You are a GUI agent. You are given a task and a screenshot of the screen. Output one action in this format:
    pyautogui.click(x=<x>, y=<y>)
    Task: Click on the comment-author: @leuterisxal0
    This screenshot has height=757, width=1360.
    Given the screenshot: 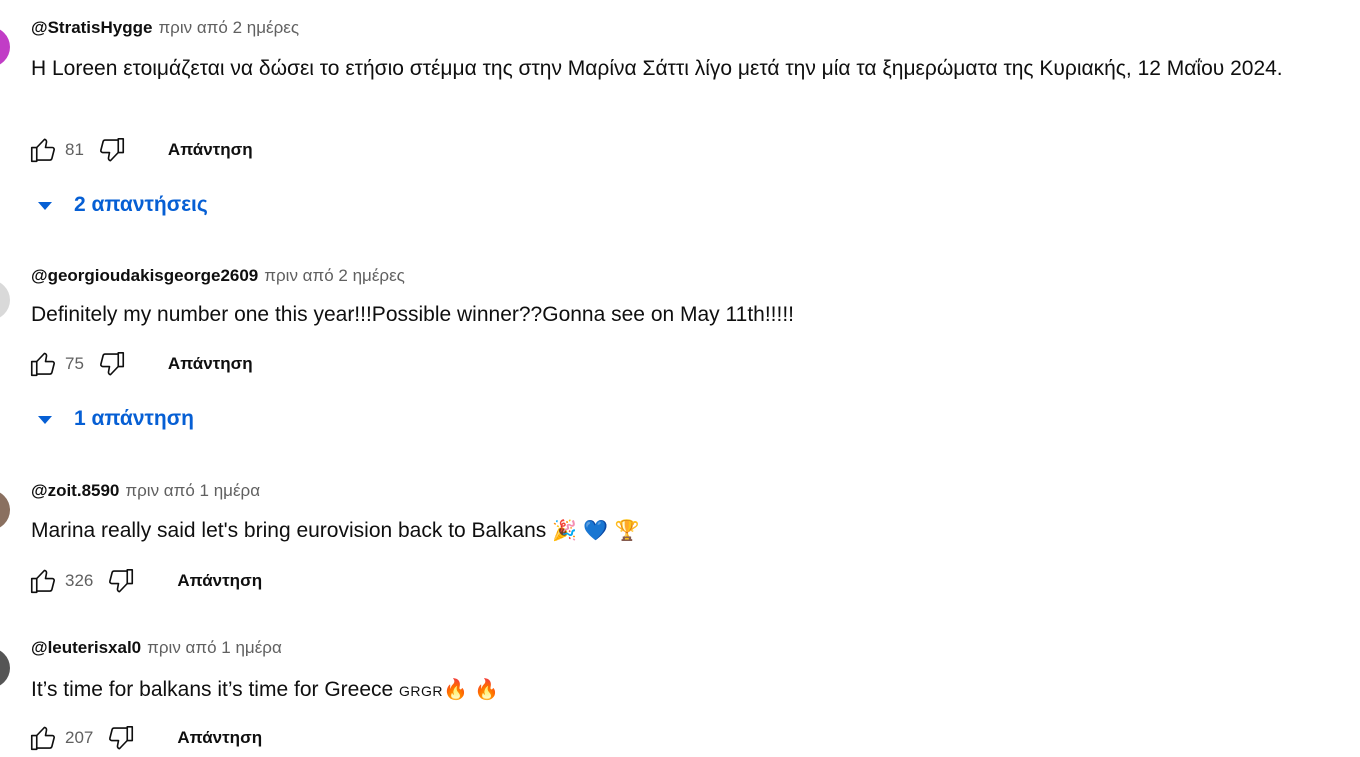 What is the action you would take?
    pyautogui.click(x=86, y=647)
    